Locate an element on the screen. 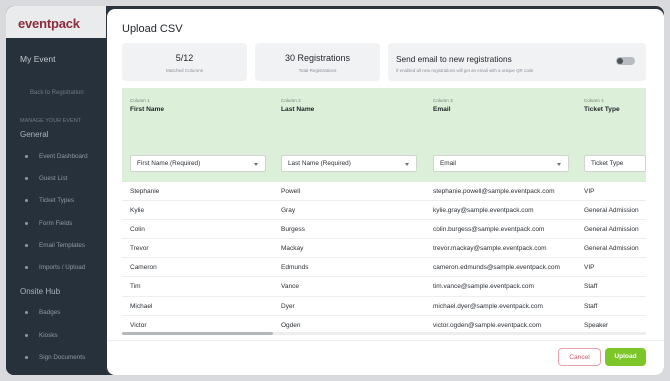  table-cell: Colin is located at coordinates (137, 230).